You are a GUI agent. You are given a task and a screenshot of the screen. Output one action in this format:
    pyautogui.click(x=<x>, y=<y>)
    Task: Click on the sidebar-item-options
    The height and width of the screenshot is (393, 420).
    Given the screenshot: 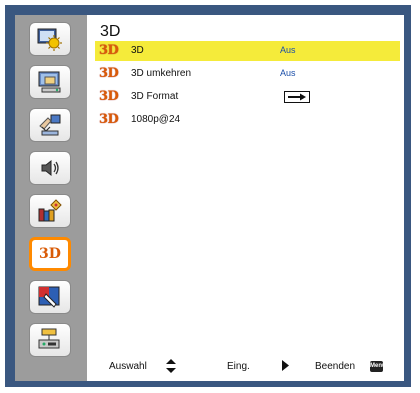 What is the action you would take?
    pyautogui.click(x=50, y=211)
    